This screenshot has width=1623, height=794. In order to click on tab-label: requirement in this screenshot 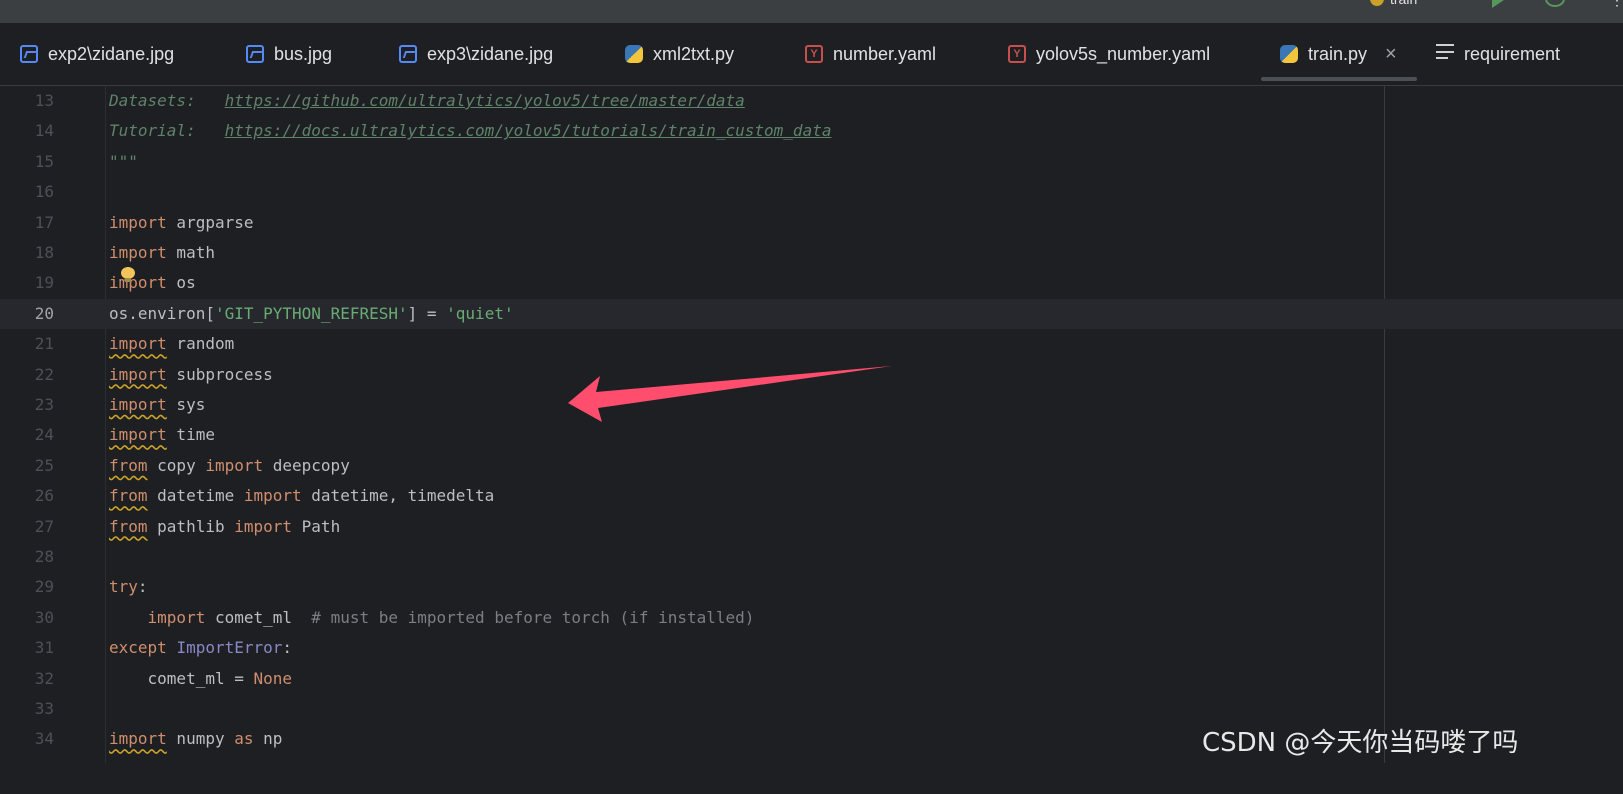, I will do `click(1512, 53)`.